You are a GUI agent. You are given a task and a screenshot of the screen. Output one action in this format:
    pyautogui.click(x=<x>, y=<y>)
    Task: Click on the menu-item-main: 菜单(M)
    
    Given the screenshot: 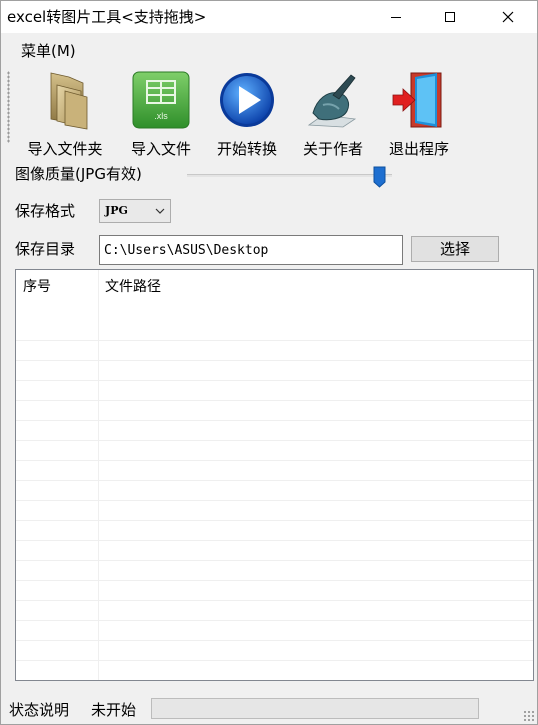 What is the action you would take?
    pyautogui.click(x=48, y=51)
    